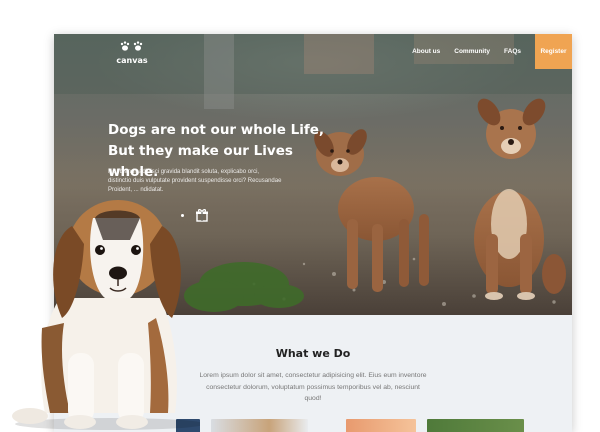  What do you see at coordinates (492, 51) in the screenshot?
I see `main-nav: About us Community FAQs Register` at bounding box center [492, 51].